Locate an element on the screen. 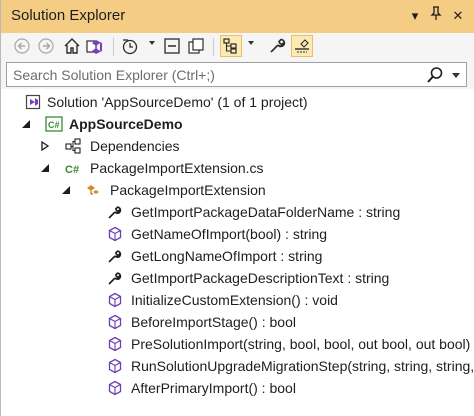 This screenshot has height=416, width=474. home-icon is located at coordinates (72, 46).